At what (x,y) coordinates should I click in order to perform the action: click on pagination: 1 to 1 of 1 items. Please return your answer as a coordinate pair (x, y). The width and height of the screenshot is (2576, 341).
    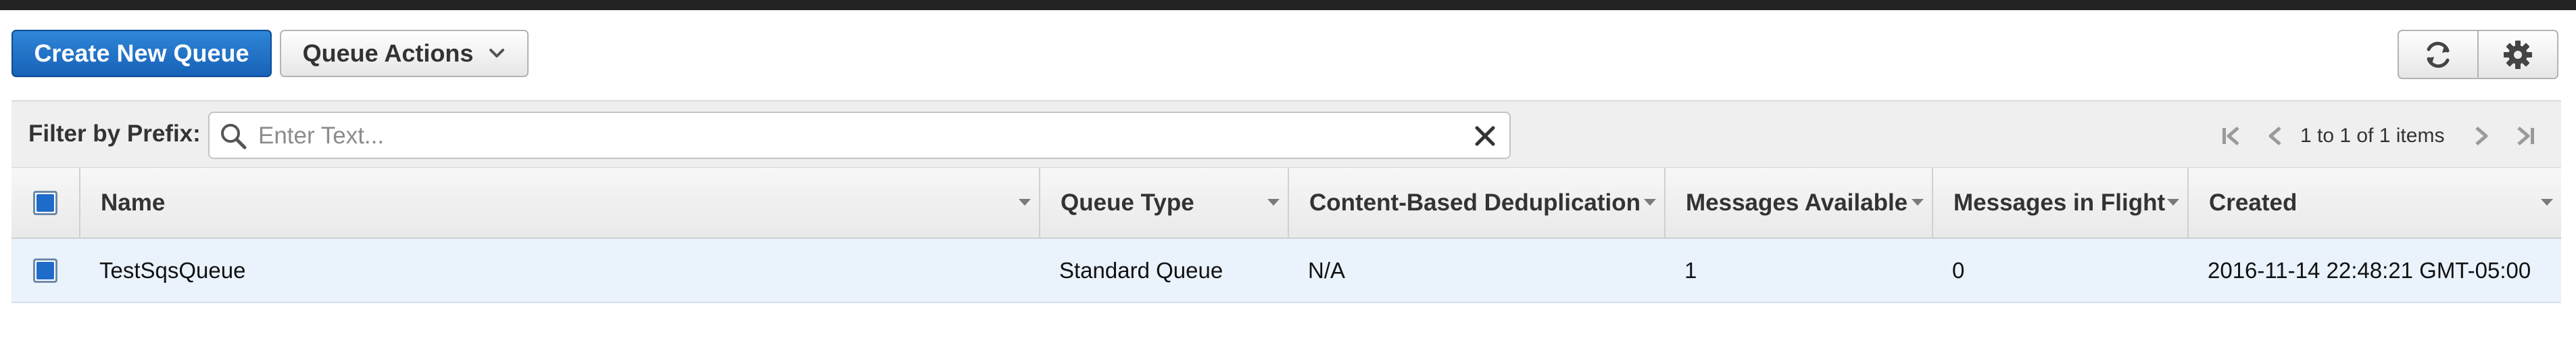
    Looking at the image, I should click on (2378, 136).